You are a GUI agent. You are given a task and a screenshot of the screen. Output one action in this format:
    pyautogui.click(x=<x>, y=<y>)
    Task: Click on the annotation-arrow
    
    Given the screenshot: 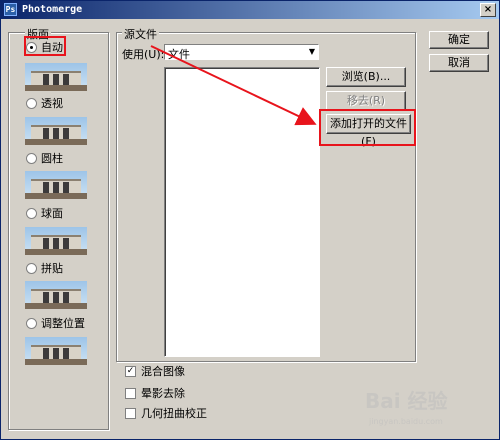 What is the action you would take?
    pyautogui.click(x=233, y=85)
    